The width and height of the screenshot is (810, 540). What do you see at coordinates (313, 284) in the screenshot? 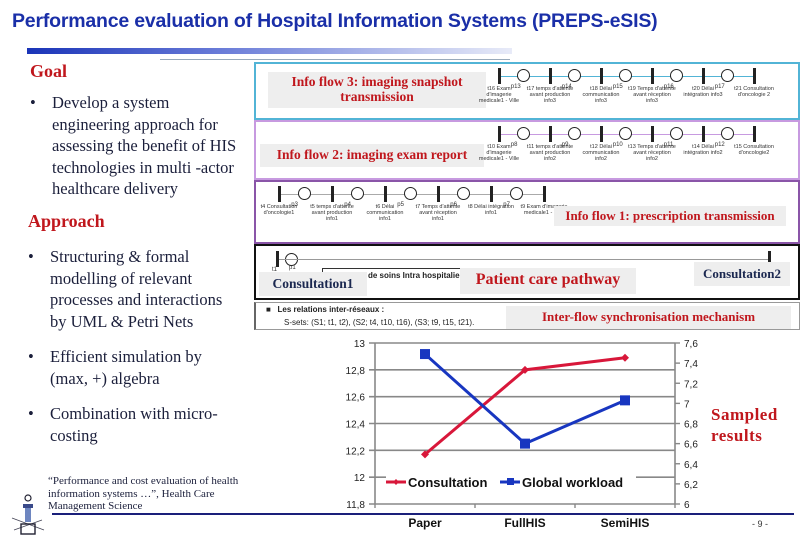
I see `consultation1-label: Consultation1` at bounding box center [313, 284].